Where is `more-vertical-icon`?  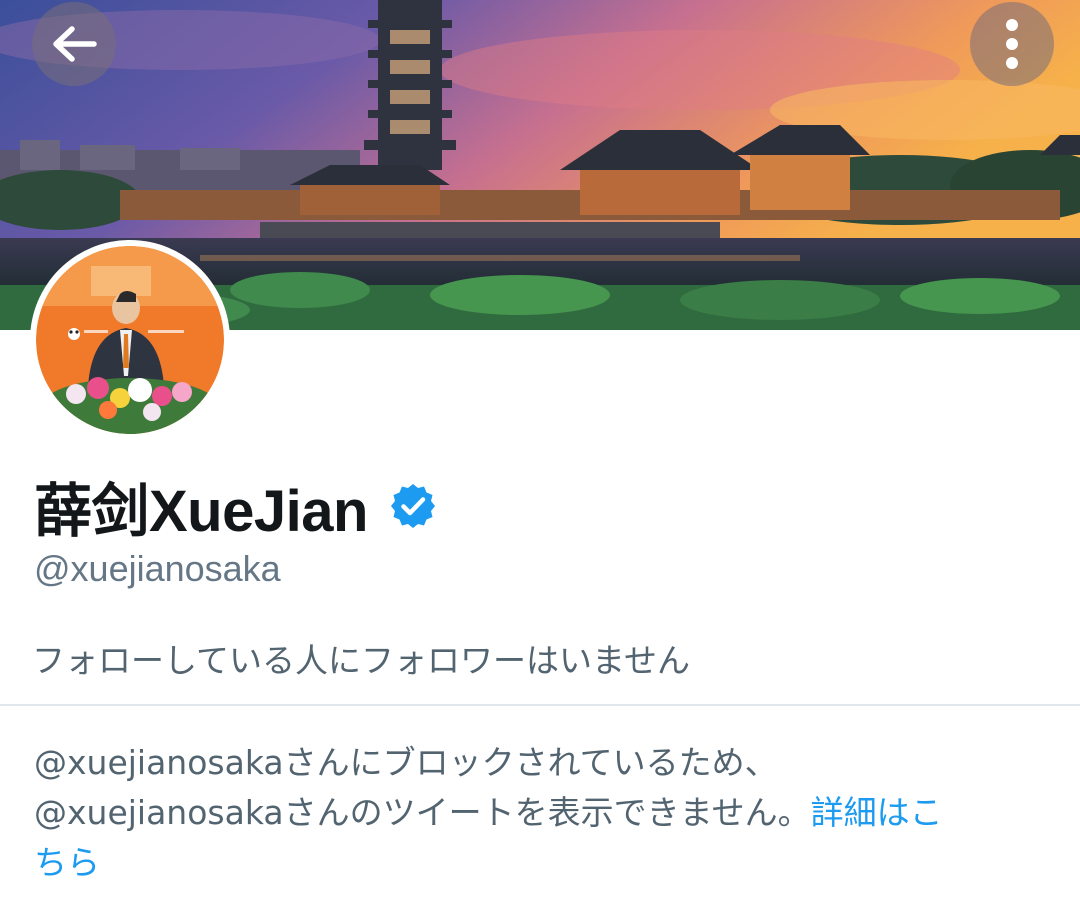
more-vertical-icon is located at coordinates (1012, 44).